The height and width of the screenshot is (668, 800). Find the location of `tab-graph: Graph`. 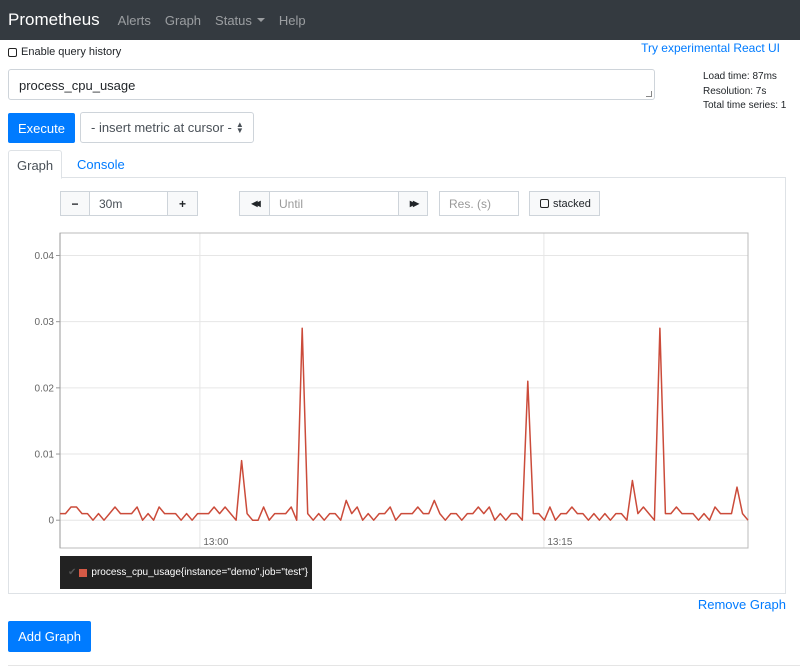

tab-graph: Graph is located at coordinates (35, 164).